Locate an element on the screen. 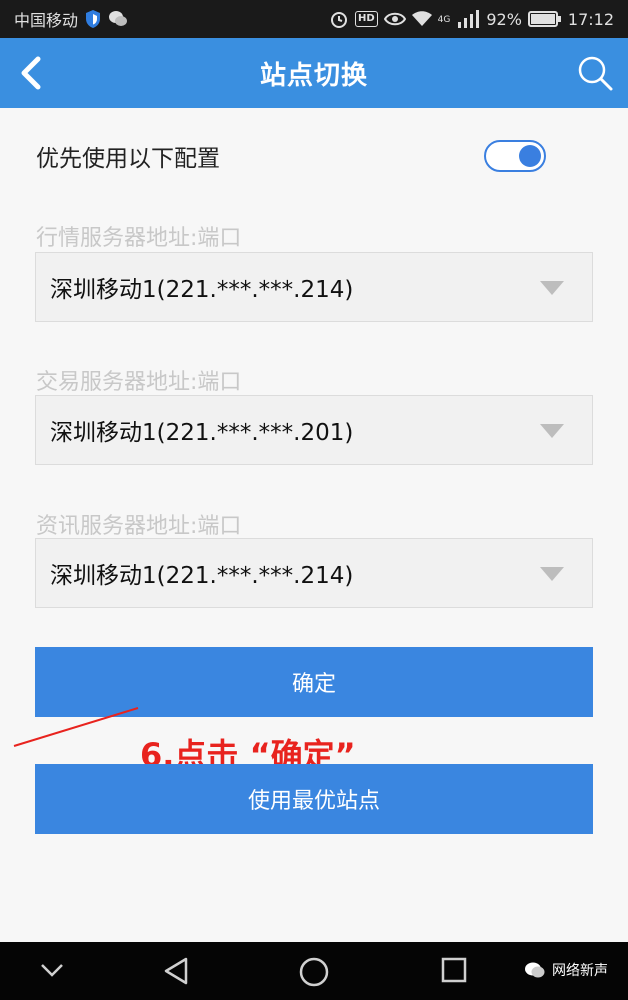 This screenshot has height=1000, width=628. battery-icon is located at coordinates (544, 19).